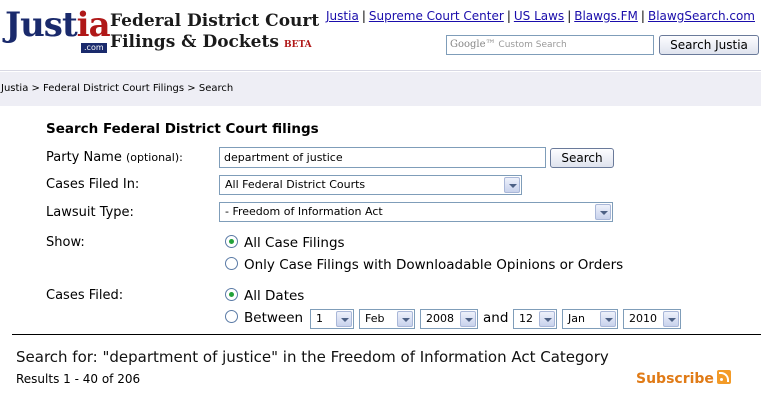 This screenshot has width=761, height=406. What do you see at coordinates (298, 45) in the screenshot?
I see `beta-badge: BETA` at bounding box center [298, 45].